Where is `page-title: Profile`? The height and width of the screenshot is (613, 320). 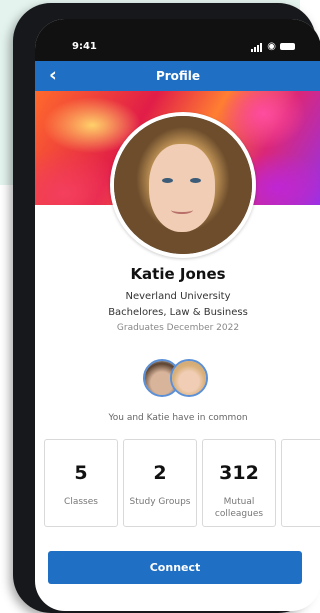
page-title: Profile is located at coordinates (178, 76).